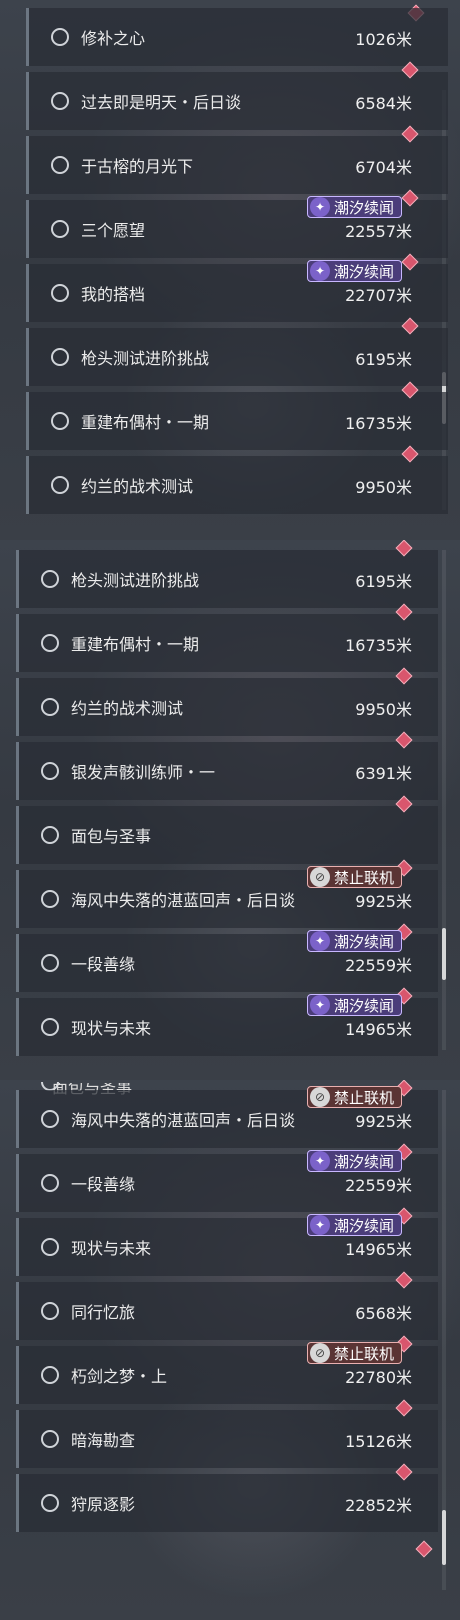 This screenshot has width=460, height=1620. I want to click on quest-title: 于古榕的月光下, so click(137, 166).